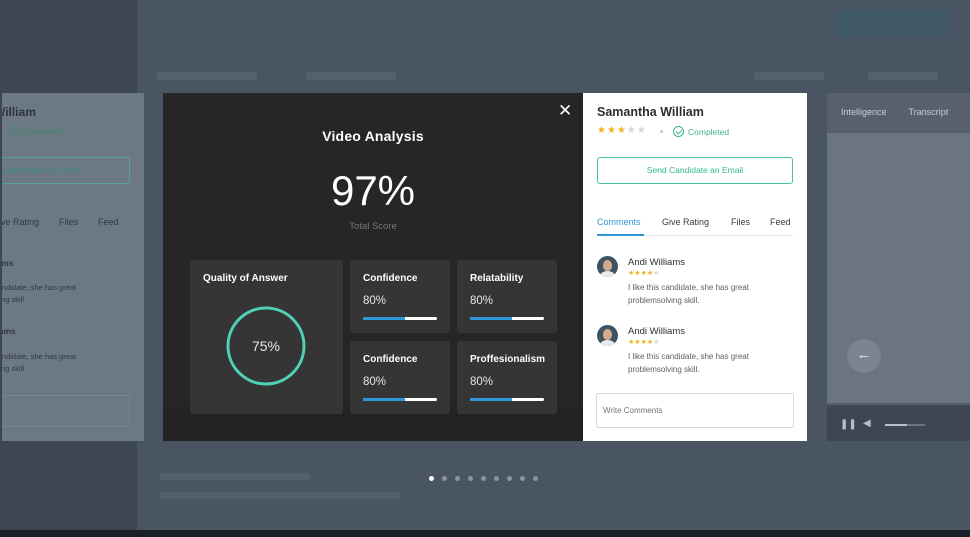  Describe the element at coordinates (108, 222) in the screenshot. I see `previous-tab-feed: Feed` at that location.